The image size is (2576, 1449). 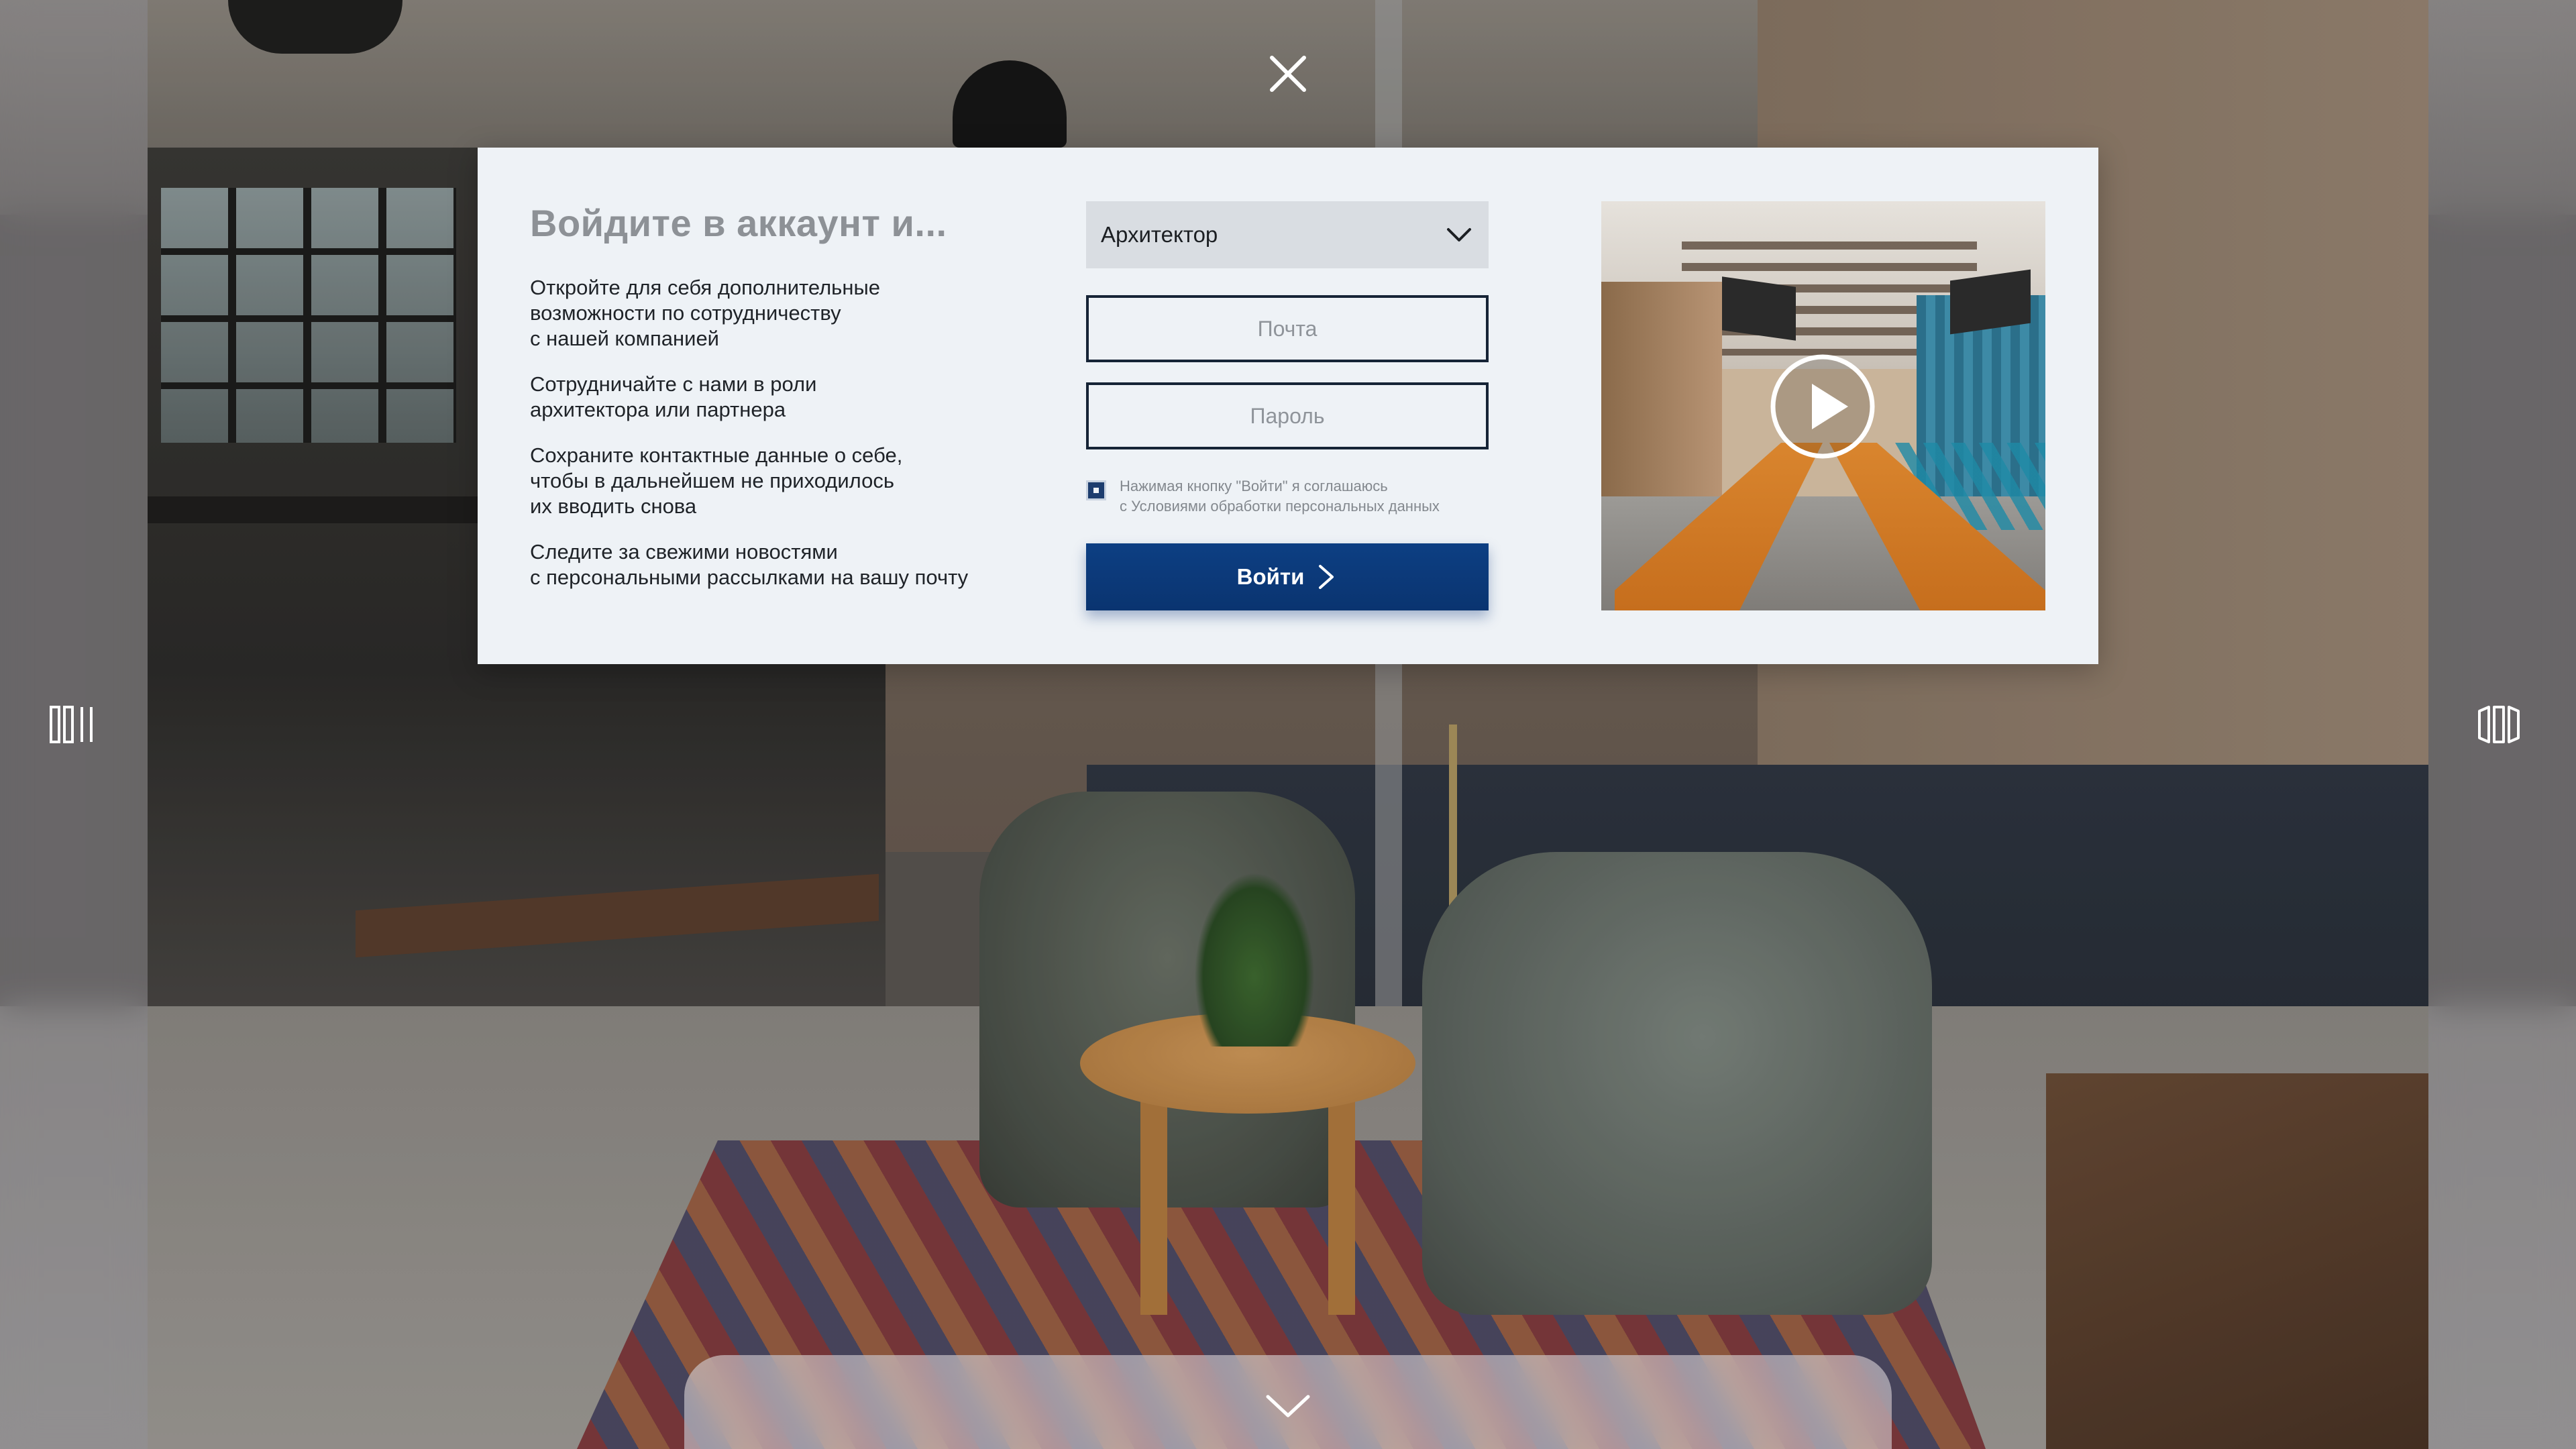 I want to click on login-button-label: Войти, so click(x=1270, y=576).